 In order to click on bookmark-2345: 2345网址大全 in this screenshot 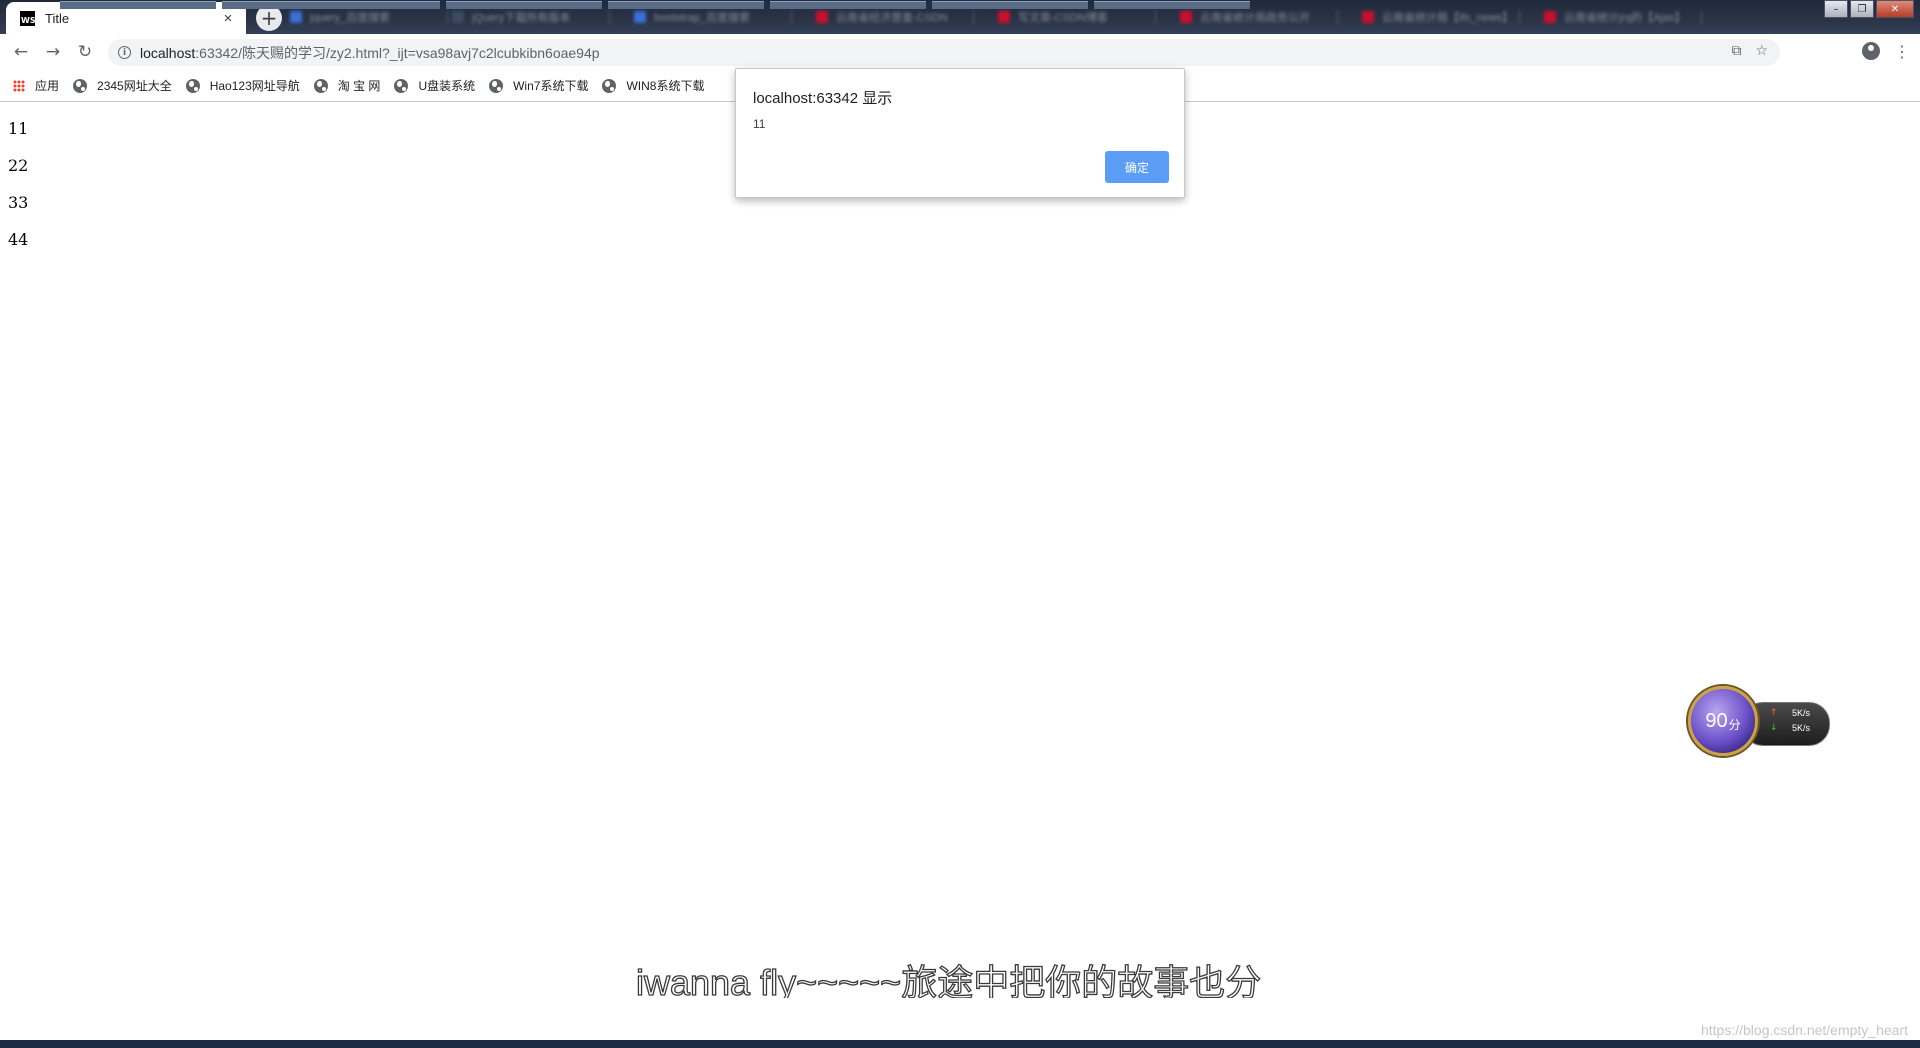, I will do `click(122, 85)`.